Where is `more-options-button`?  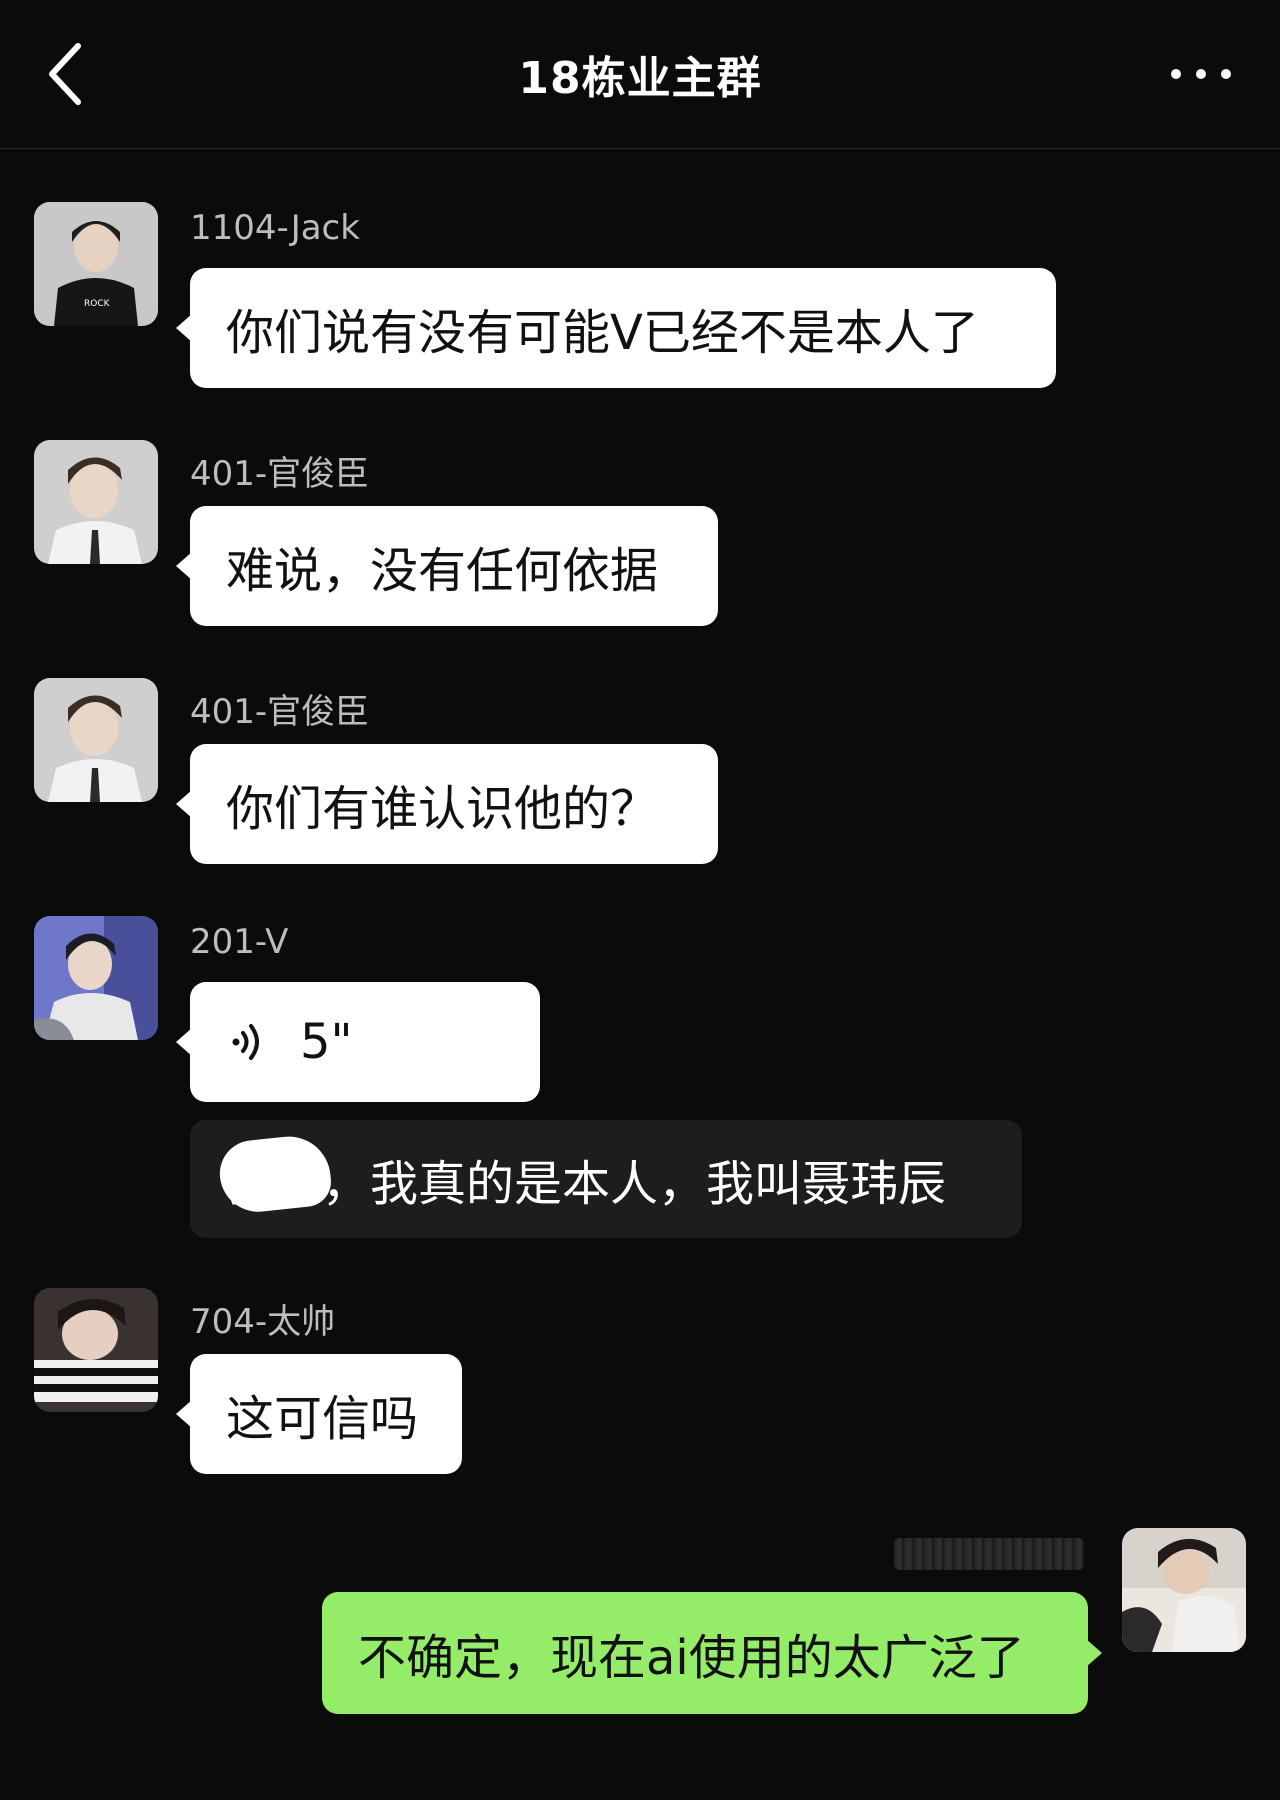
more-options-button is located at coordinates (1201, 74).